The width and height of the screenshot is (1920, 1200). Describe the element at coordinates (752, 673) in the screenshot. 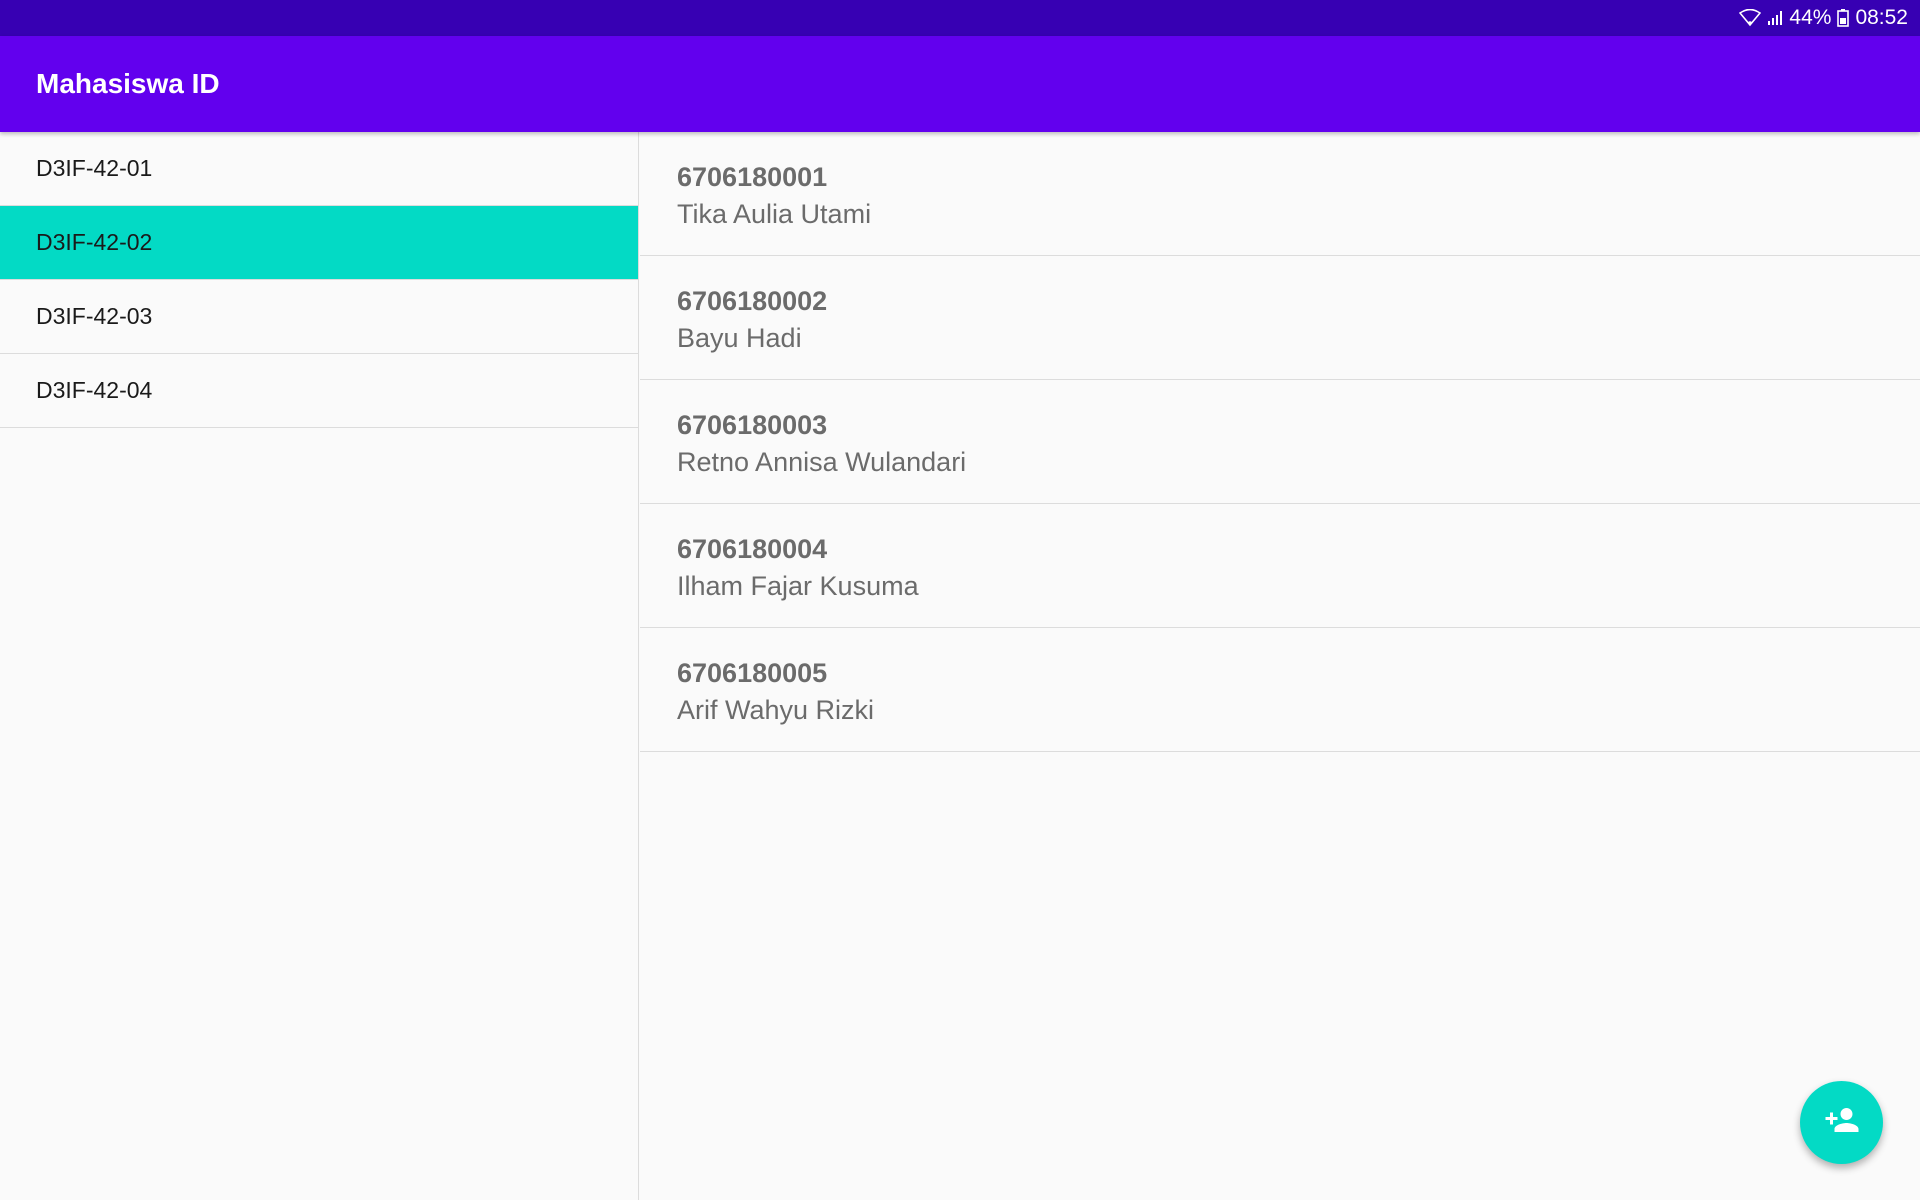

I see `student-nim: 6706180005` at that location.